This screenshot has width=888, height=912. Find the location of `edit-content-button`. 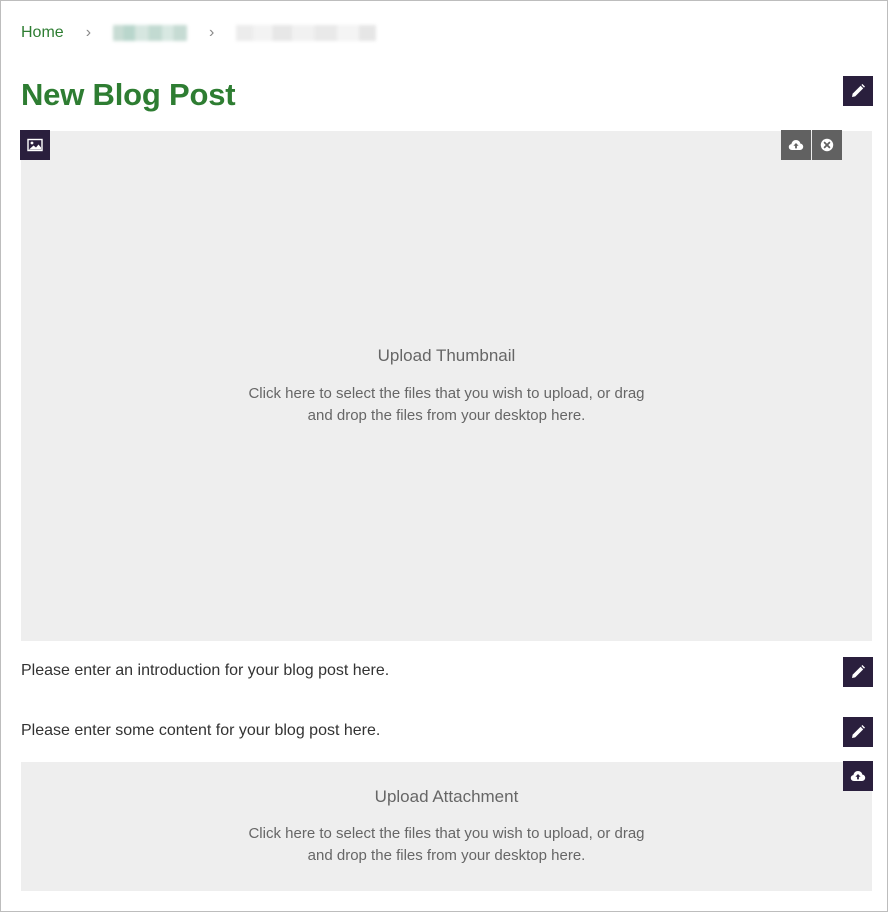

edit-content-button is located at coordinates (858, 732).